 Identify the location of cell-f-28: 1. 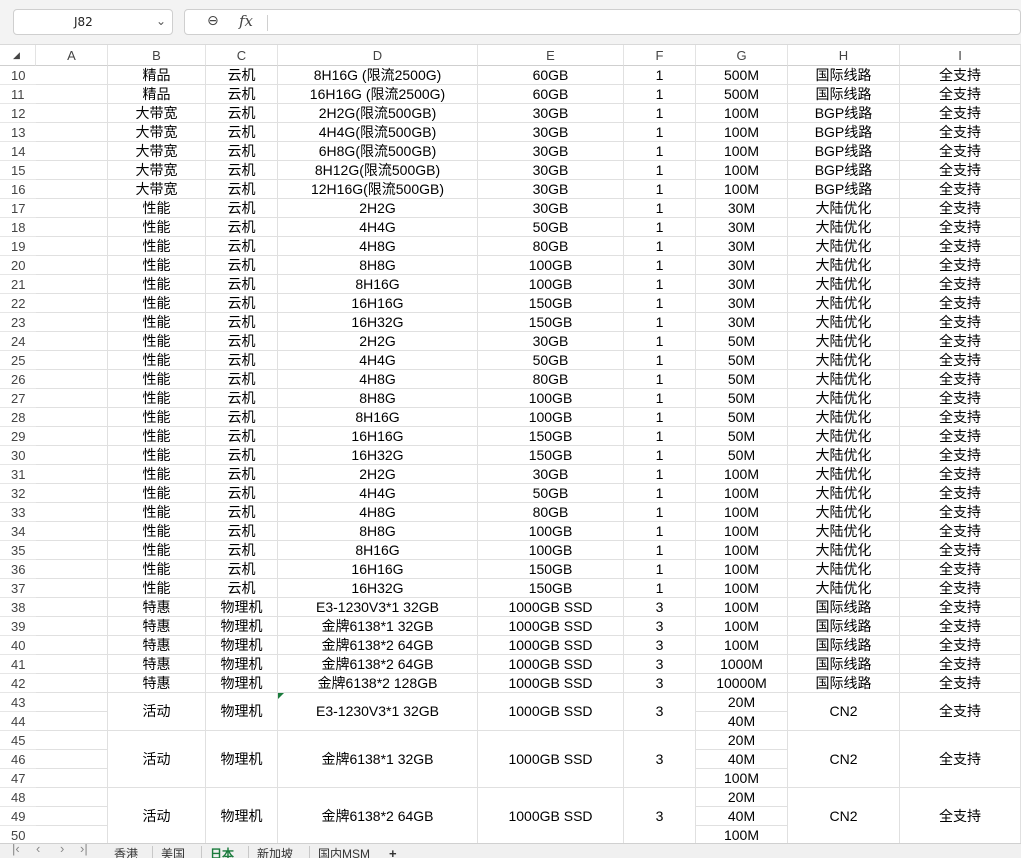
(660, 417).